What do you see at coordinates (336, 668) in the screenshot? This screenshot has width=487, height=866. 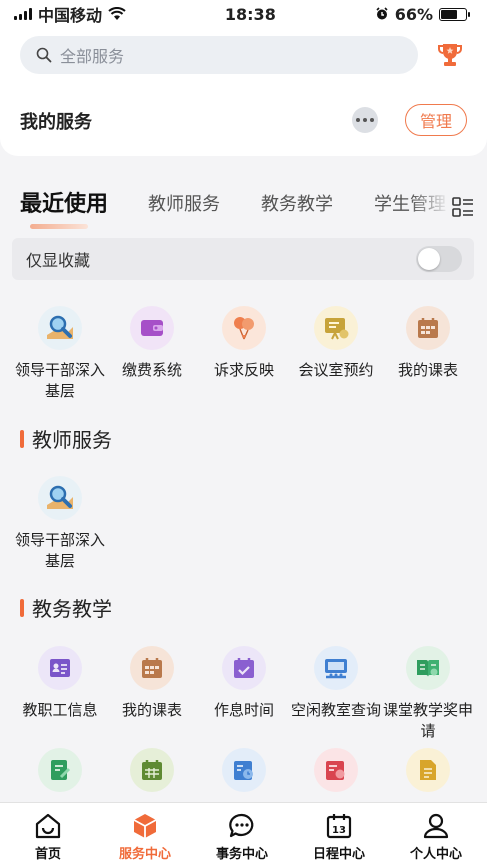 I see `classroom-icon` at bounding box center [336, 668].